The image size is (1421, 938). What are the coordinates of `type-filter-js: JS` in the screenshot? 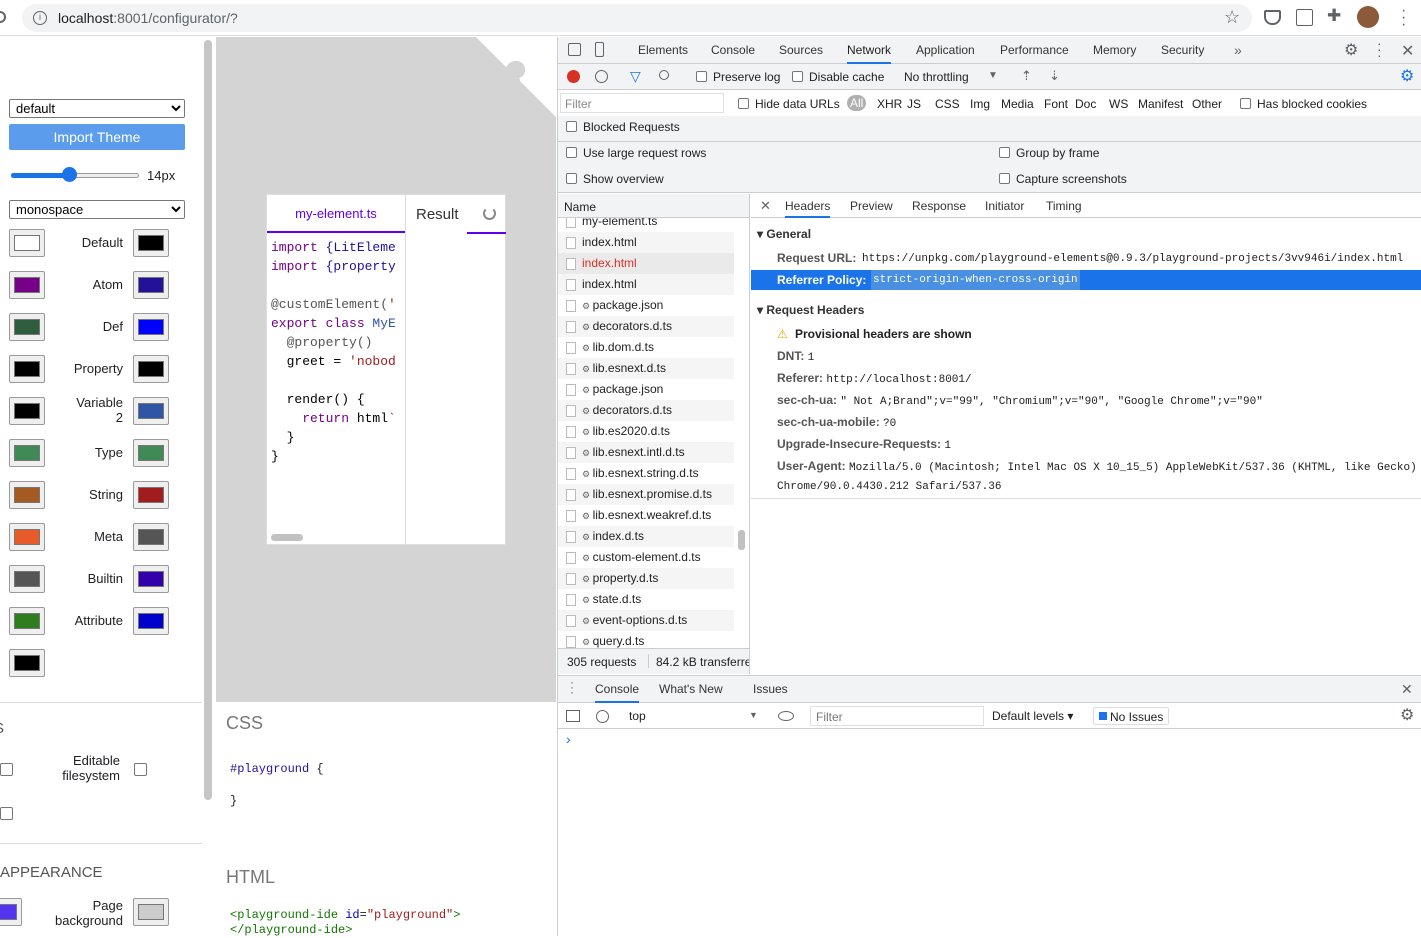 It's located at (914, 104).